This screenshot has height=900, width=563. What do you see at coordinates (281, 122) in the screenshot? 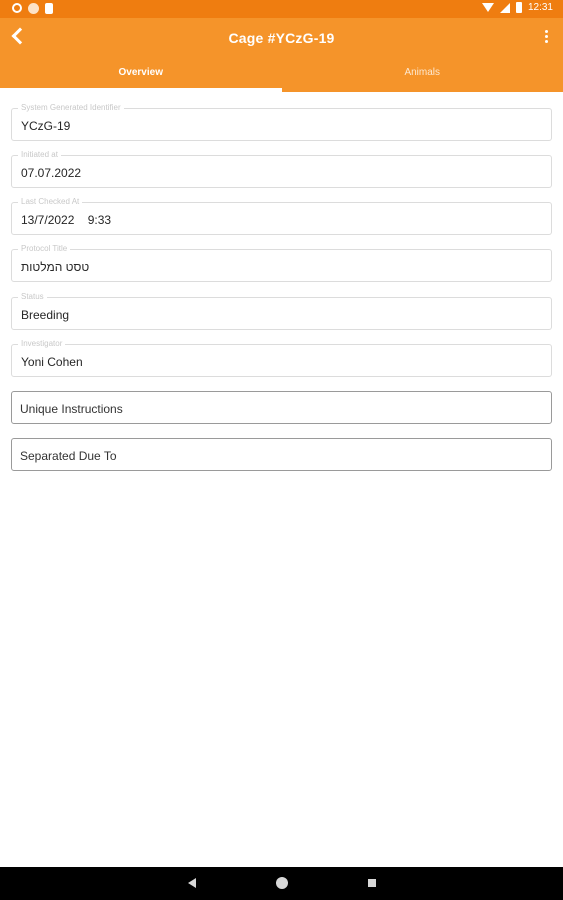
I see `field-system-identifier: System Generated Identifier YCzG-19` at bounding box center [281, 122].